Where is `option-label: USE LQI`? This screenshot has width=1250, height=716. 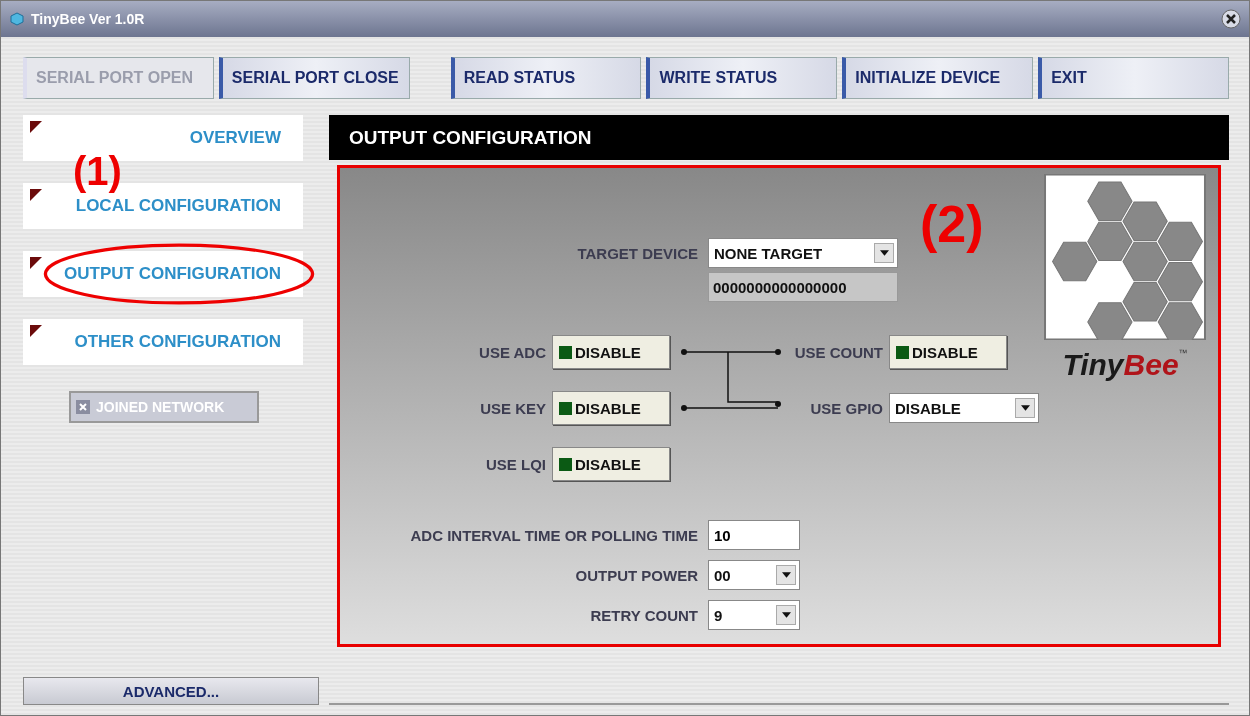
option-label: USE LQI is located at coordinates (516, 464).